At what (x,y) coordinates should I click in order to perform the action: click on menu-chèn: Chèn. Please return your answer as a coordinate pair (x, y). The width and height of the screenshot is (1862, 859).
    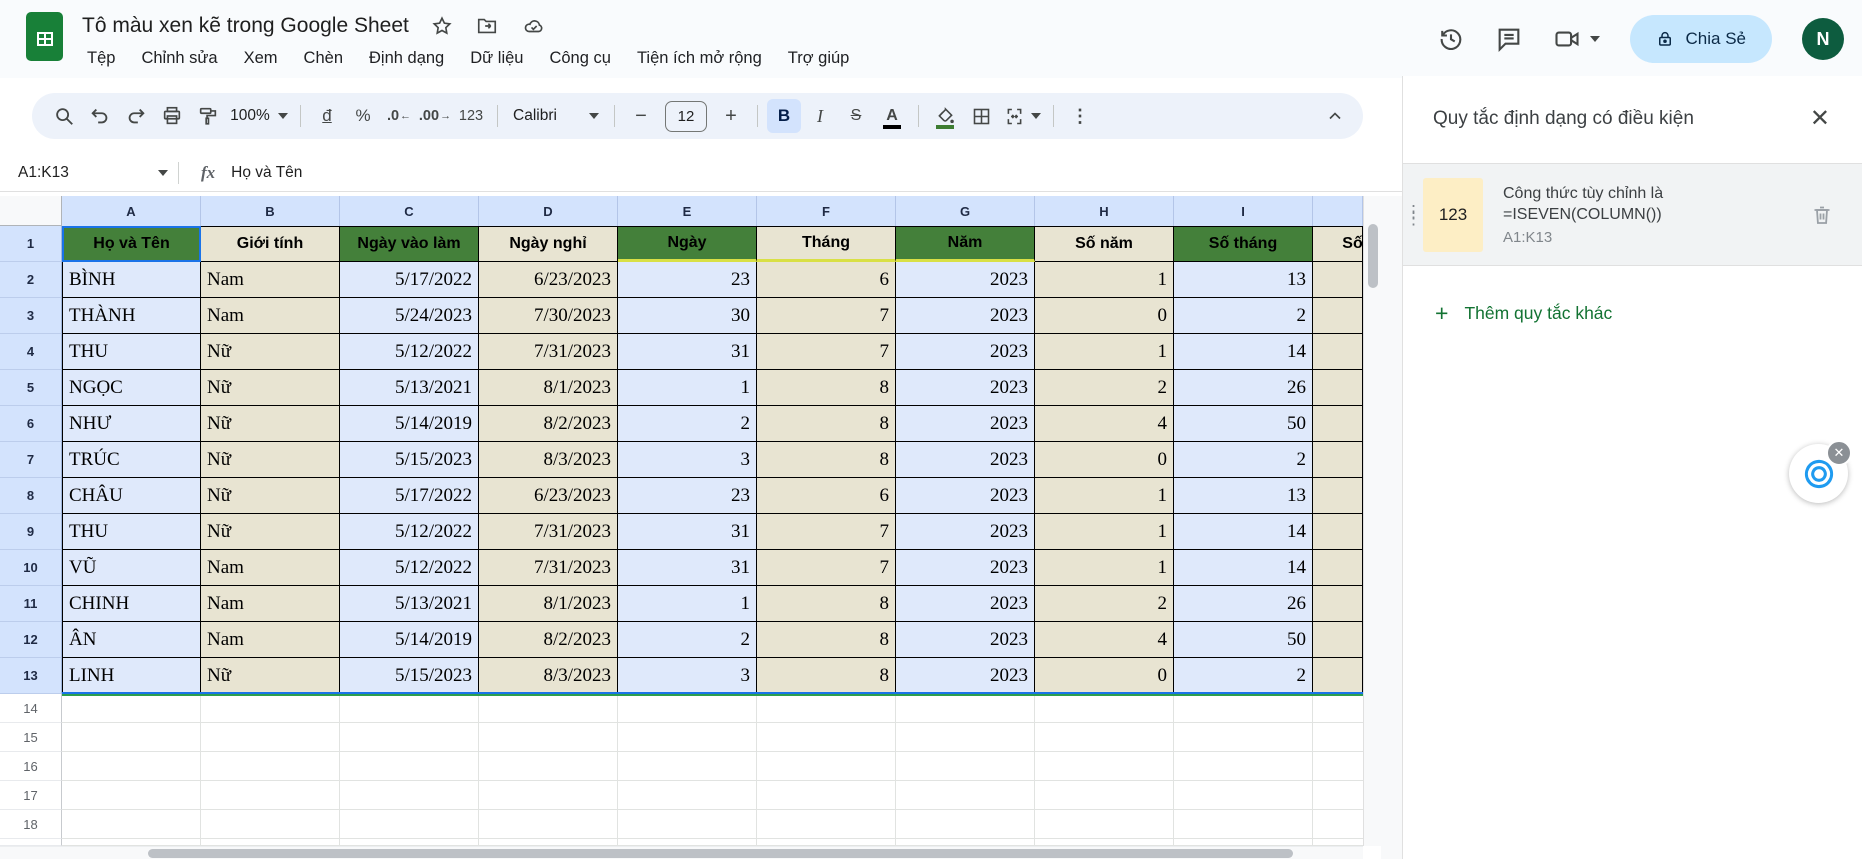
    Looking at the image, I should click on (323, 58).